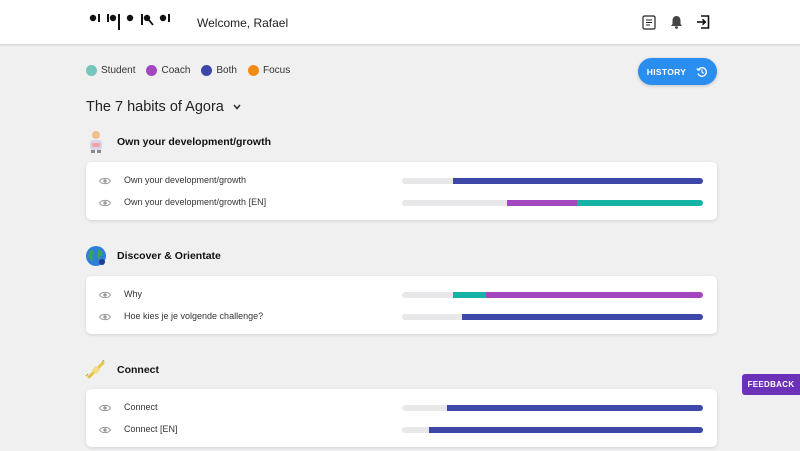 The height and width of the screenshot is (451, 800). What do you see at coordinates (133, 294) in the screenshot?
I see `item-label: Why` at bounding box center [133, 294].